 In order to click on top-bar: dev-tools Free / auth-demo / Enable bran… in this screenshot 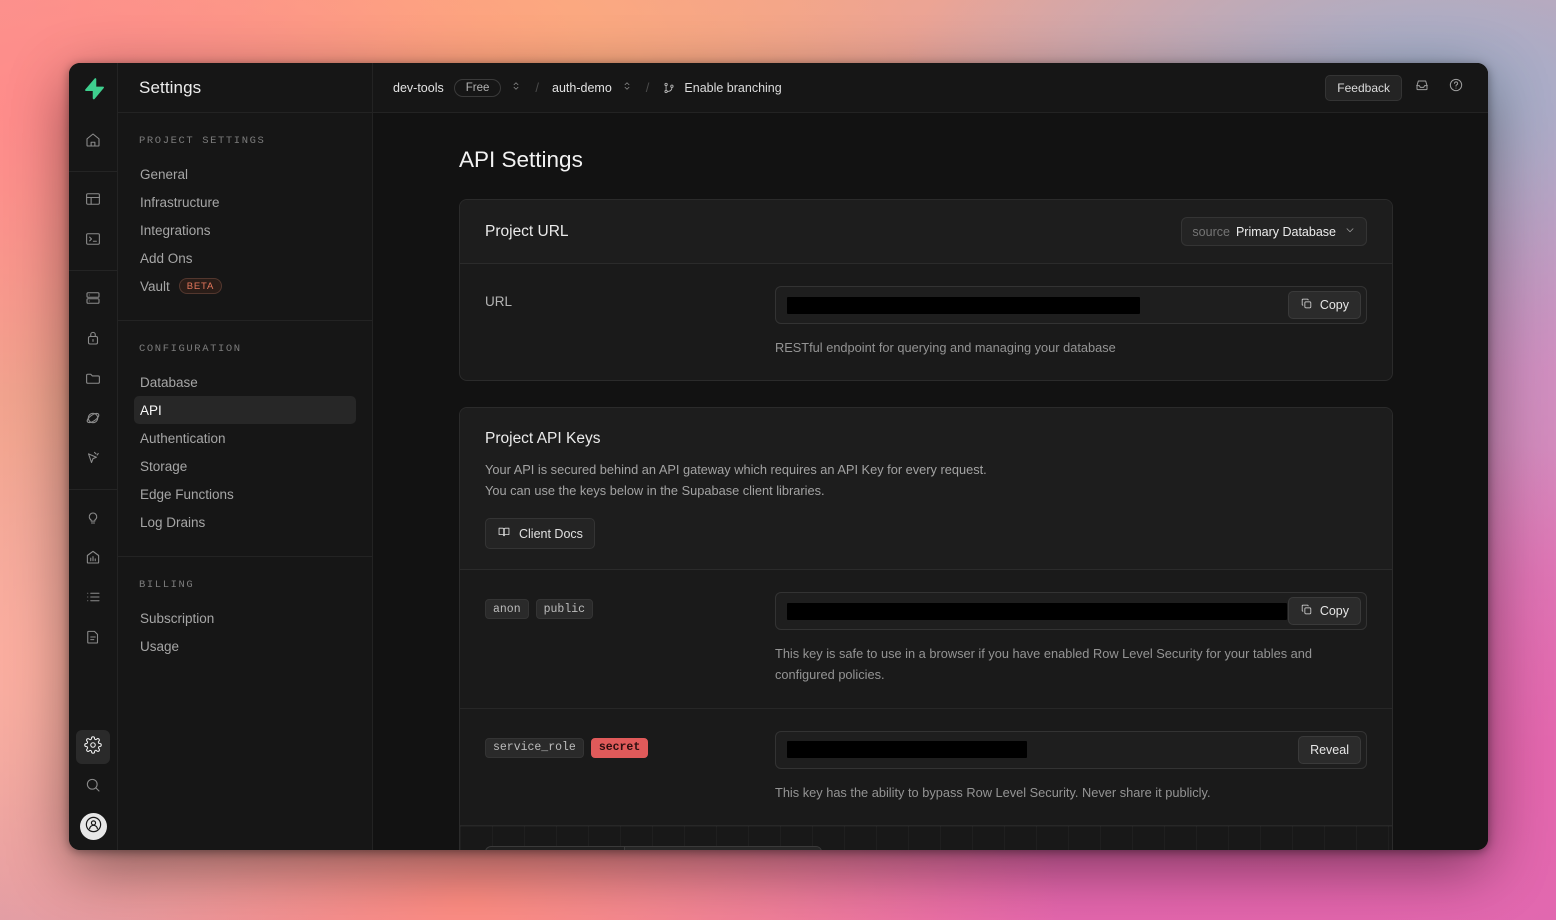, I will do `click(930, 88)`.